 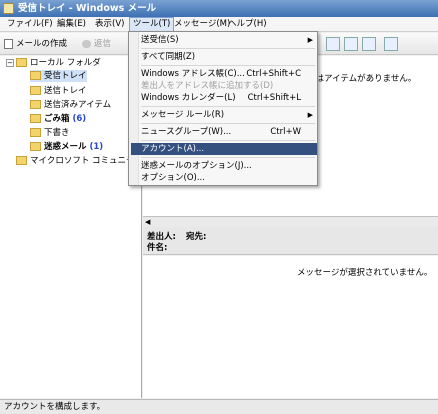 I want to click on folder-label: ごみ箱, so click(x=57, y=119).